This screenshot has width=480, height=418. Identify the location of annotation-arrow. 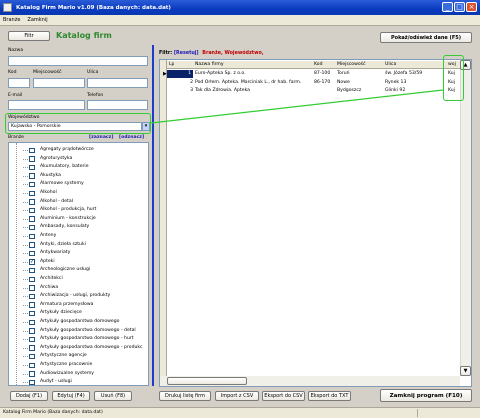
(297, 106).